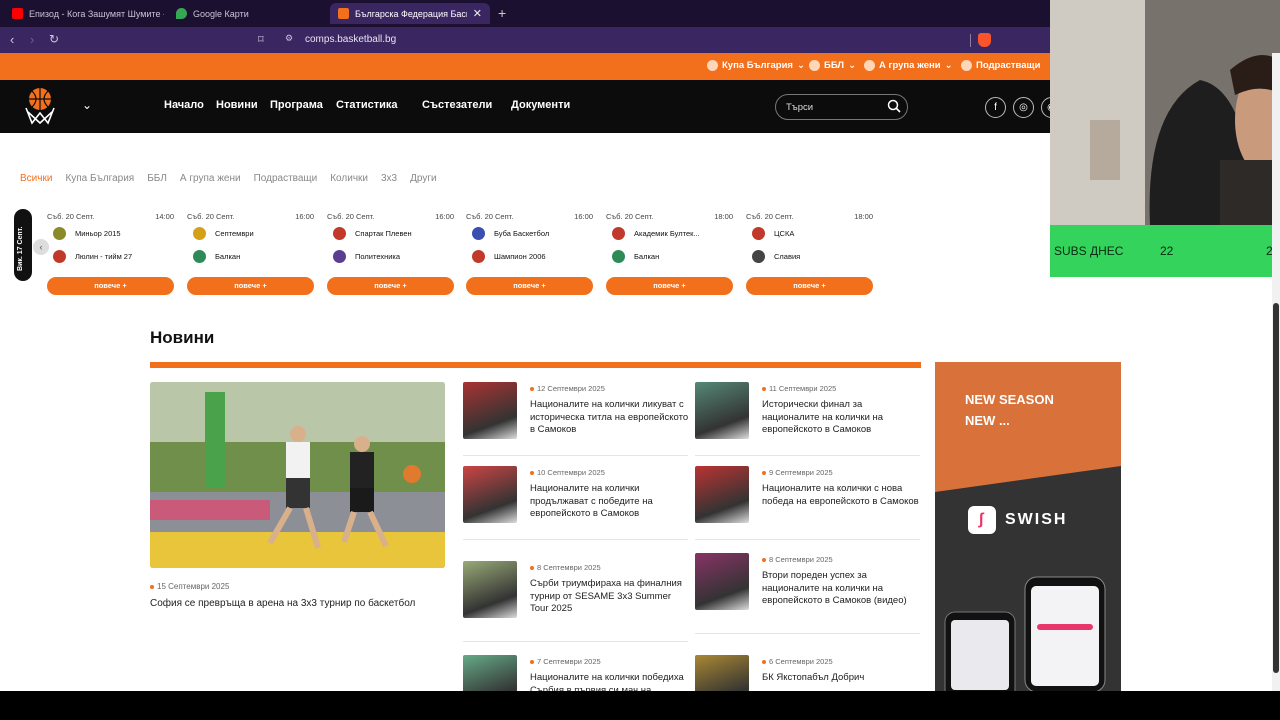  I want to click on team-name: Миньор 2015, so click(98, 233).